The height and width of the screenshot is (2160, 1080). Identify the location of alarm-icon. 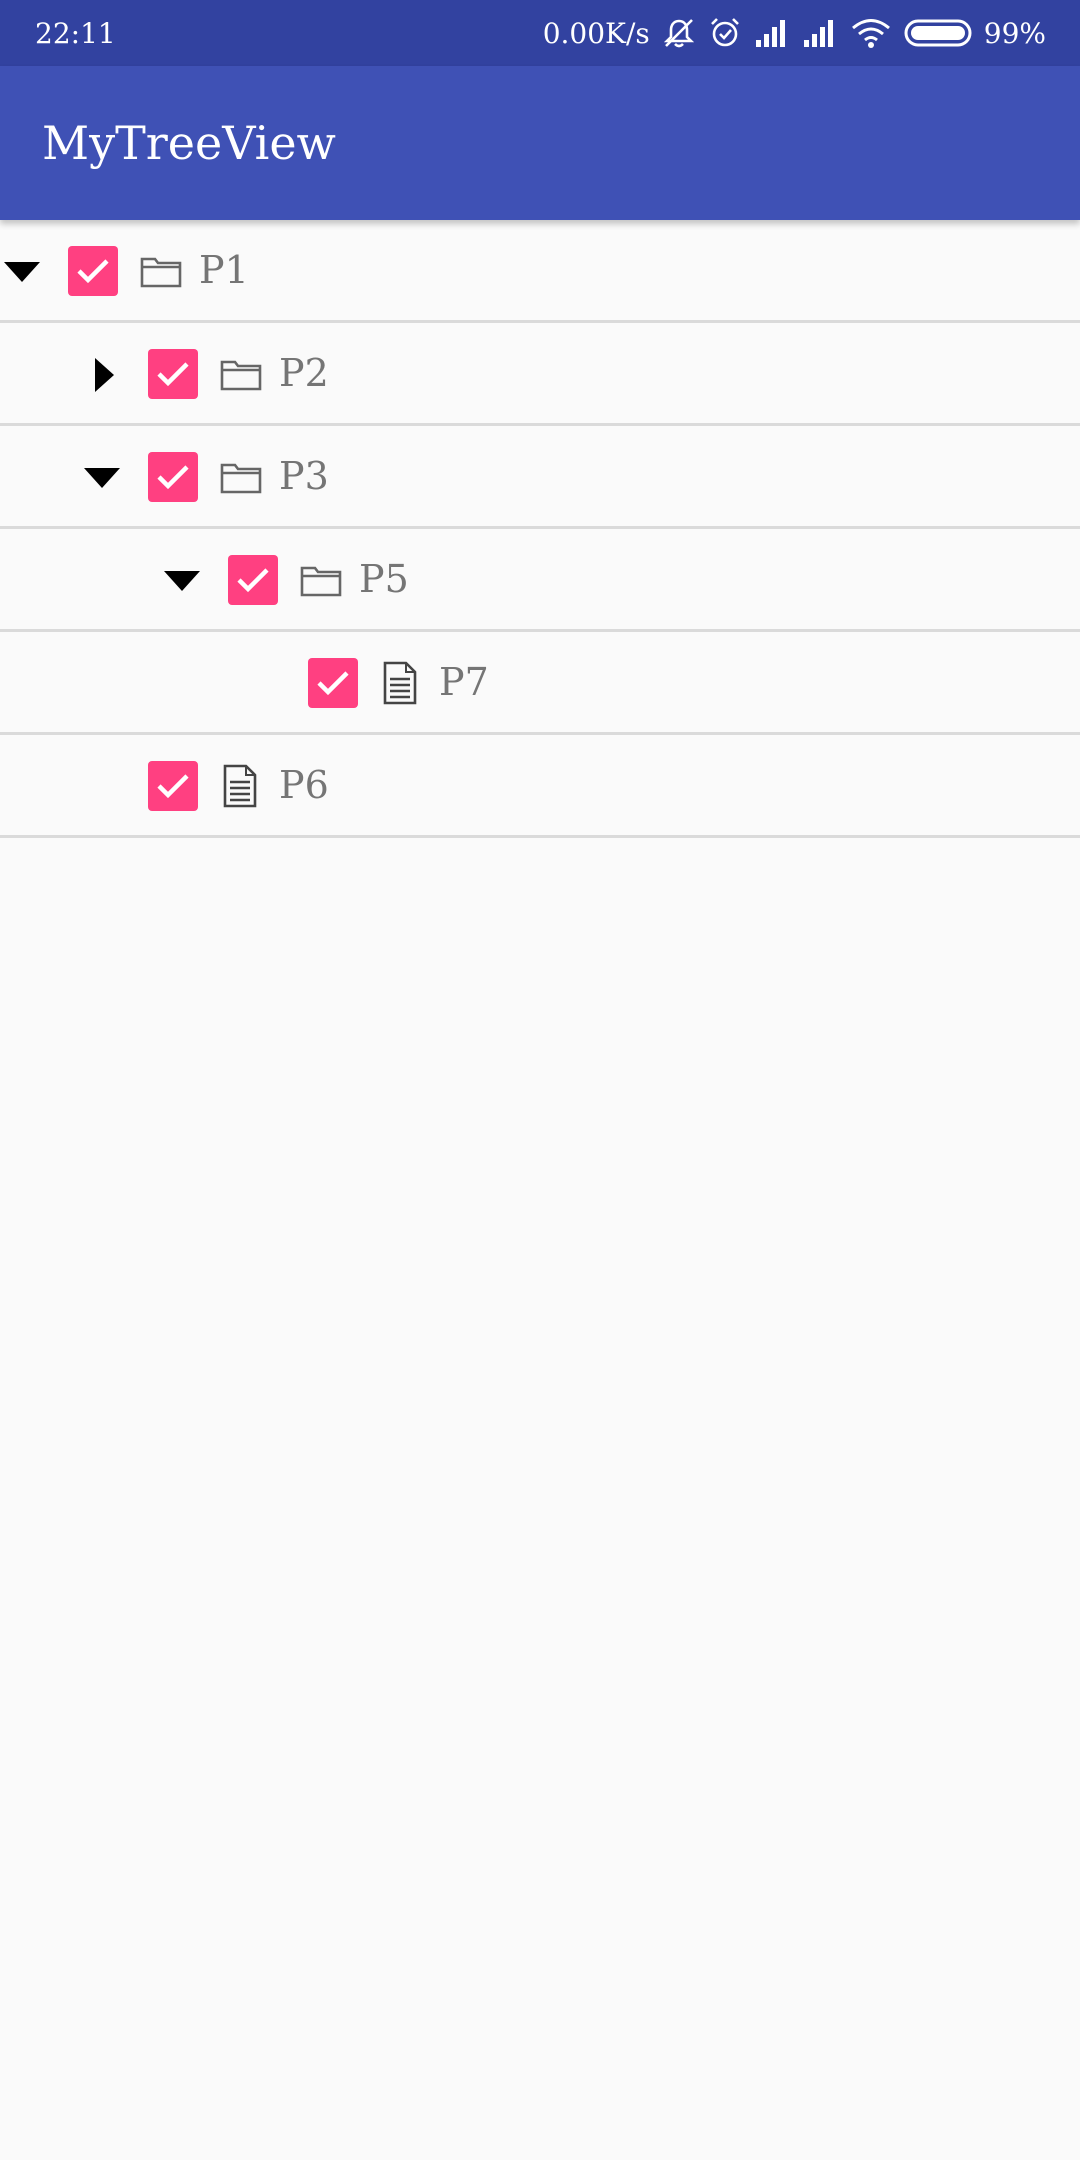
(725, 33).